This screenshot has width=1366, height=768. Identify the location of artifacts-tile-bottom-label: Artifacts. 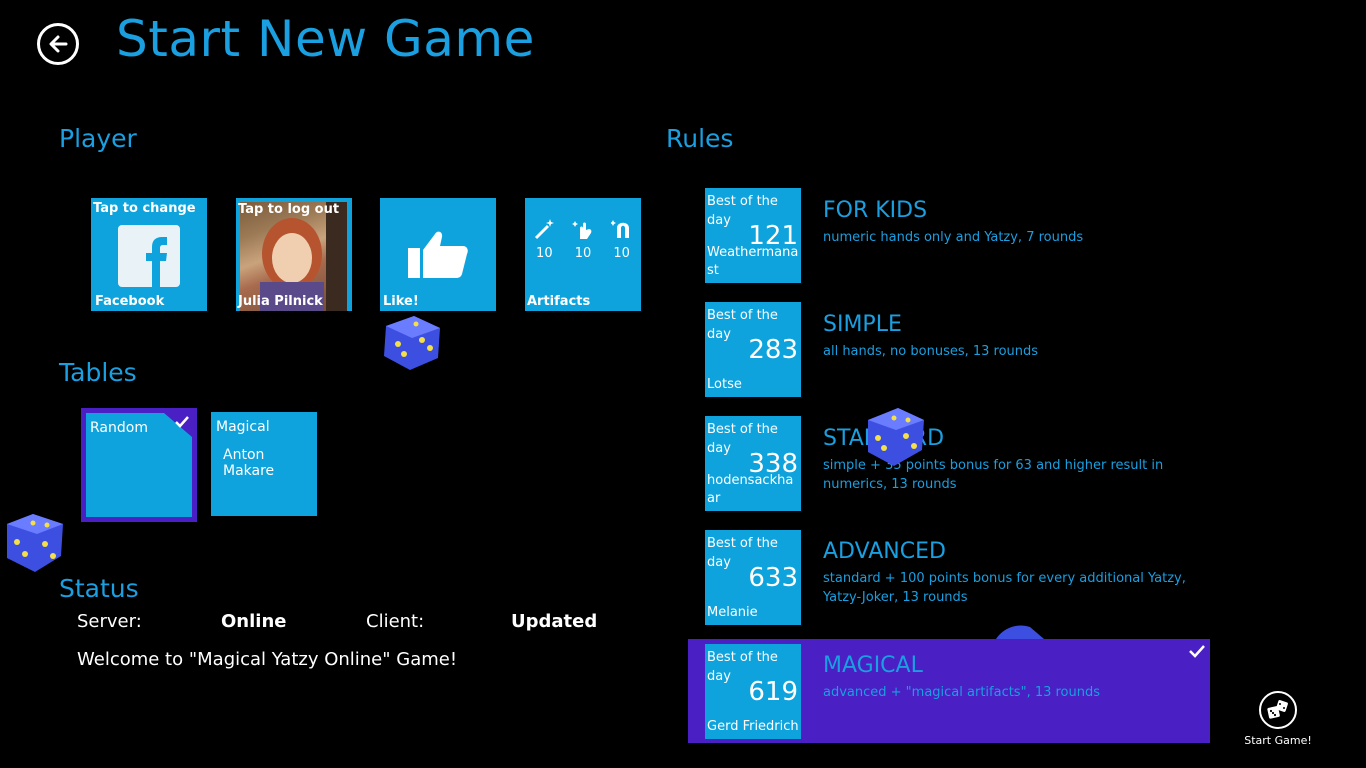
(559, 301).